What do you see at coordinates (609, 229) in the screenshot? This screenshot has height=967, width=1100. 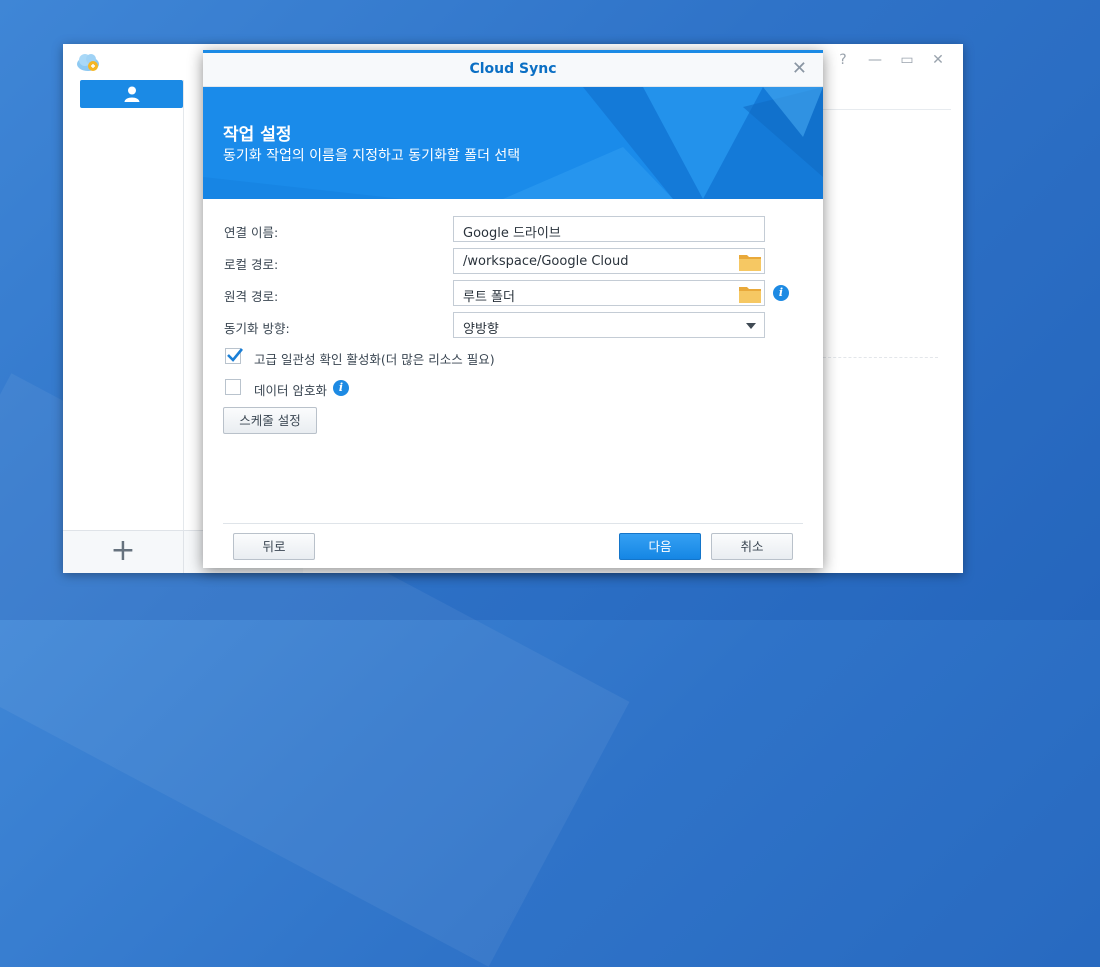 I see `connection-name-input: Google 드라이브` at bounding box center [609, 229].